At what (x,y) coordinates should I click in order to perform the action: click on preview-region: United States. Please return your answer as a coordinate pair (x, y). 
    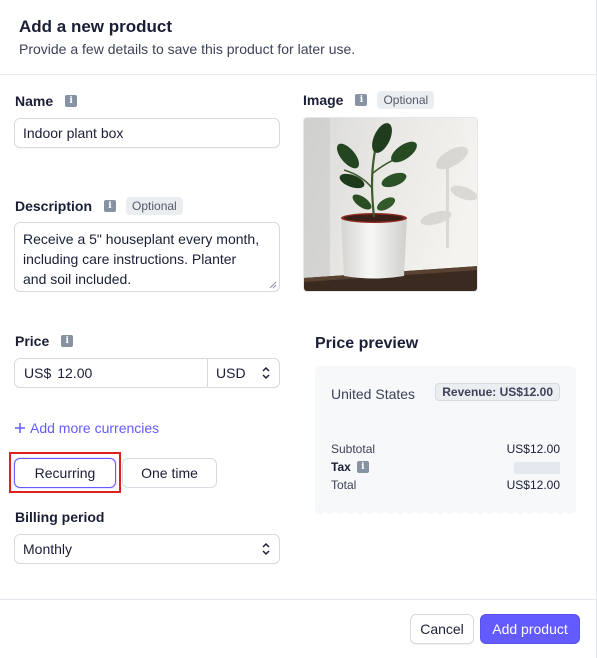
    Looking at the image, I should click on (373, 394).